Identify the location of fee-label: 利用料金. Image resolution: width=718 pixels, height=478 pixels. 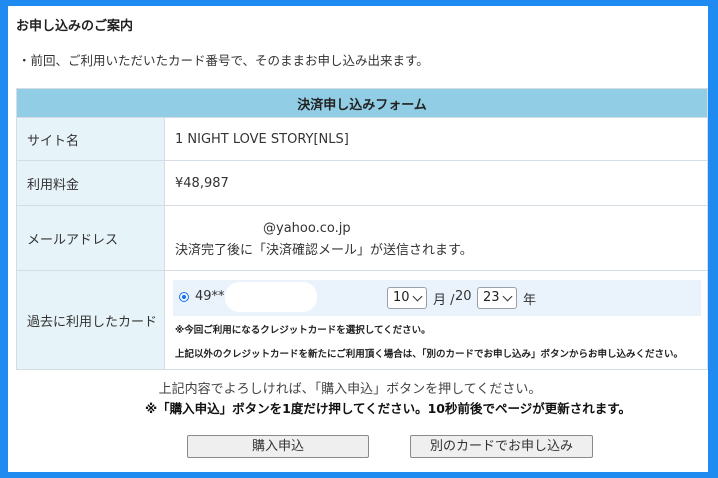
(90, 183).